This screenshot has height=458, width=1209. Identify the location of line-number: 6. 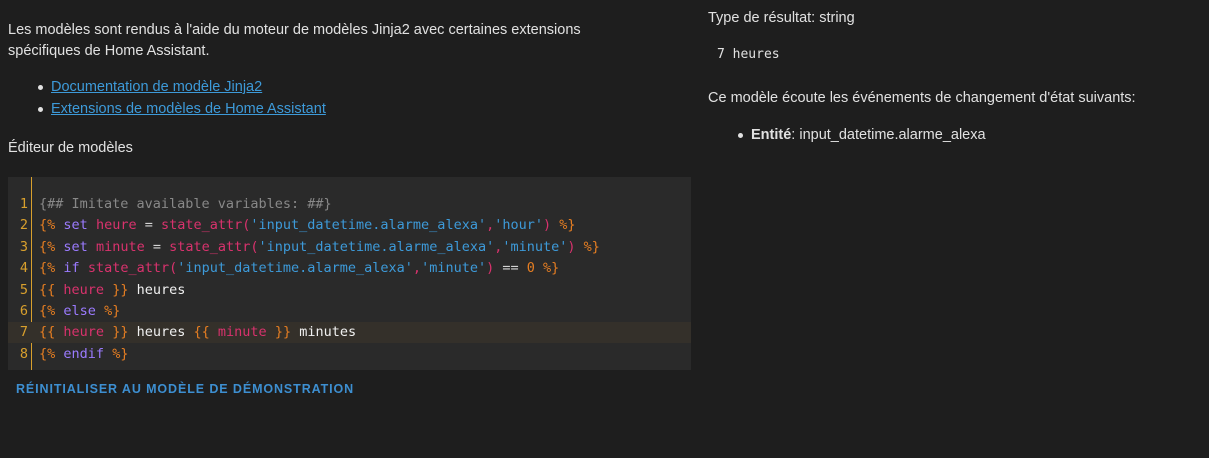
(23, 311).